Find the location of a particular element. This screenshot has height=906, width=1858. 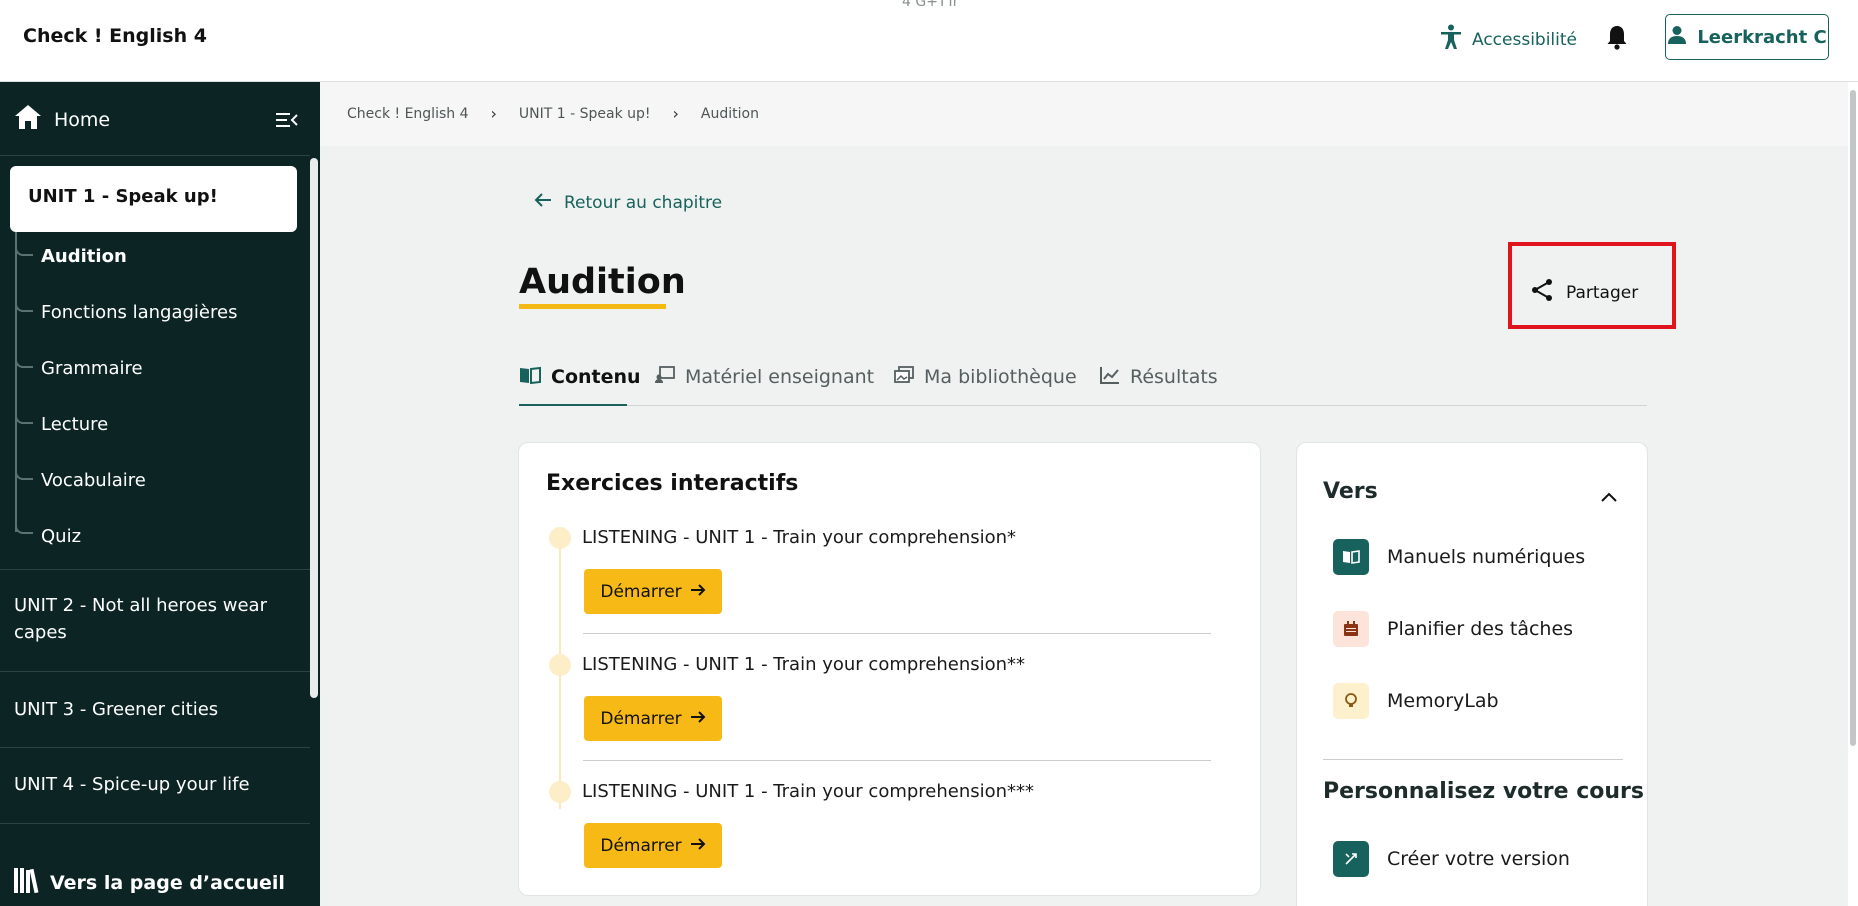

home-label: Home is located at coordinates (82, 119).